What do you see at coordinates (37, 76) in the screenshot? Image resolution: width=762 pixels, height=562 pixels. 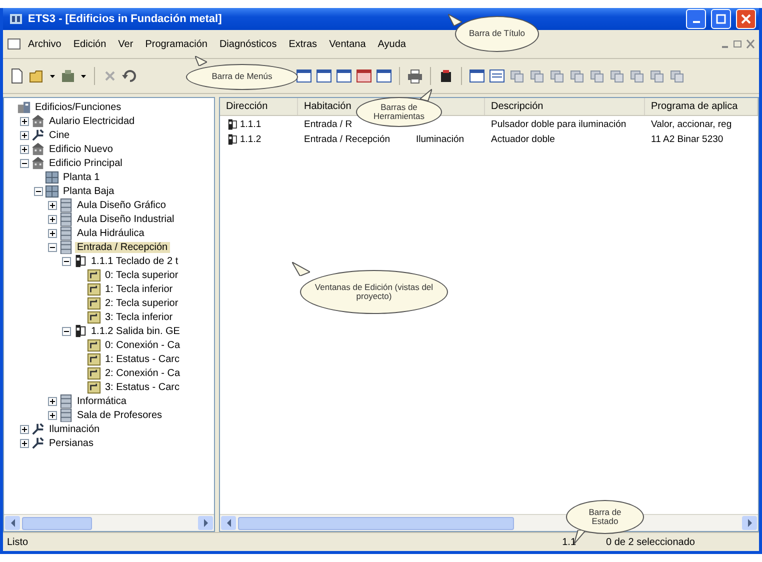 I see `folder-icon` at bounding box center [37, 76].